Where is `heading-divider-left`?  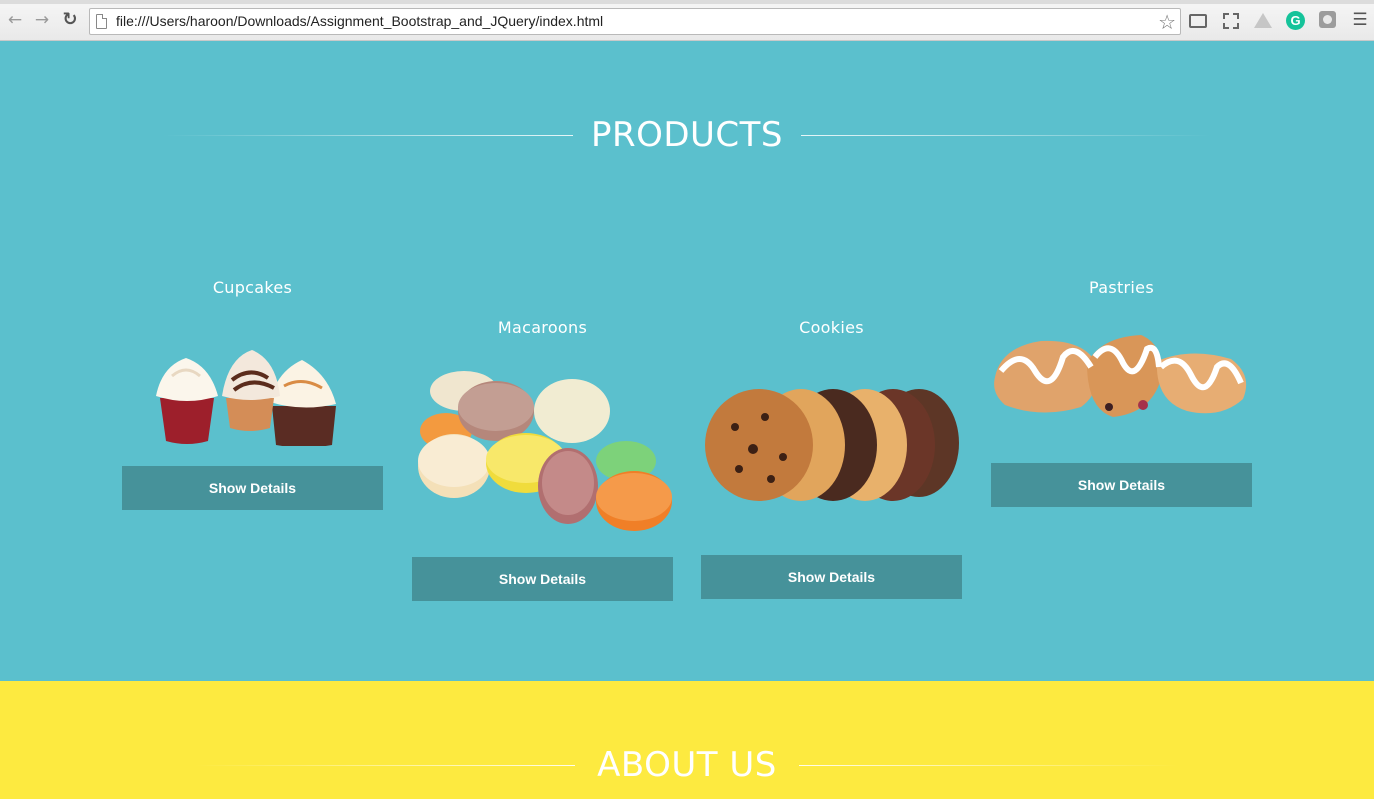 heading-divider-left is located at coordinates (385, 765).